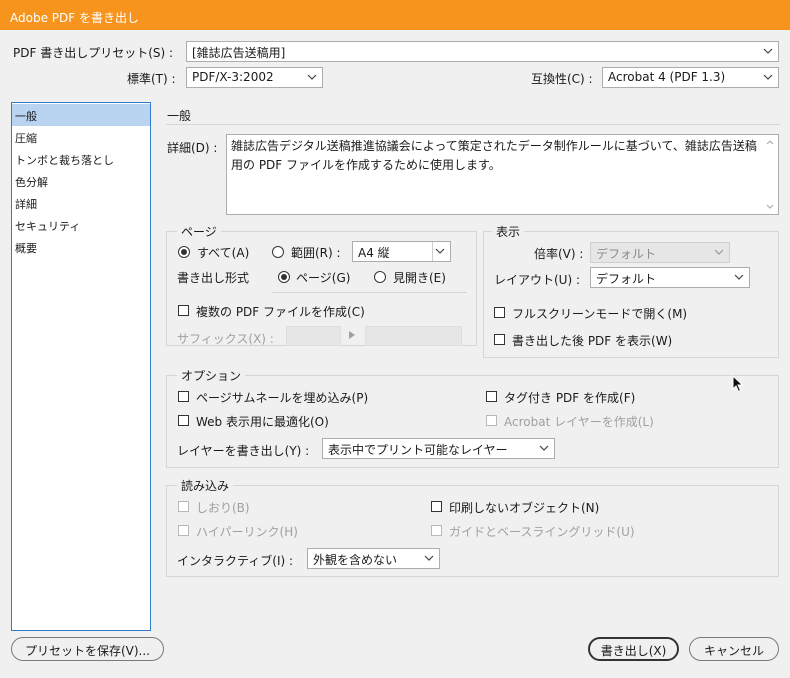 The width and height of the screenshot is (790, 678). Describe the element at coordinates (569, 397) in the screenshot. I see `tagged-pdf-label: タグ付き PDF を作成(F)` at that location.